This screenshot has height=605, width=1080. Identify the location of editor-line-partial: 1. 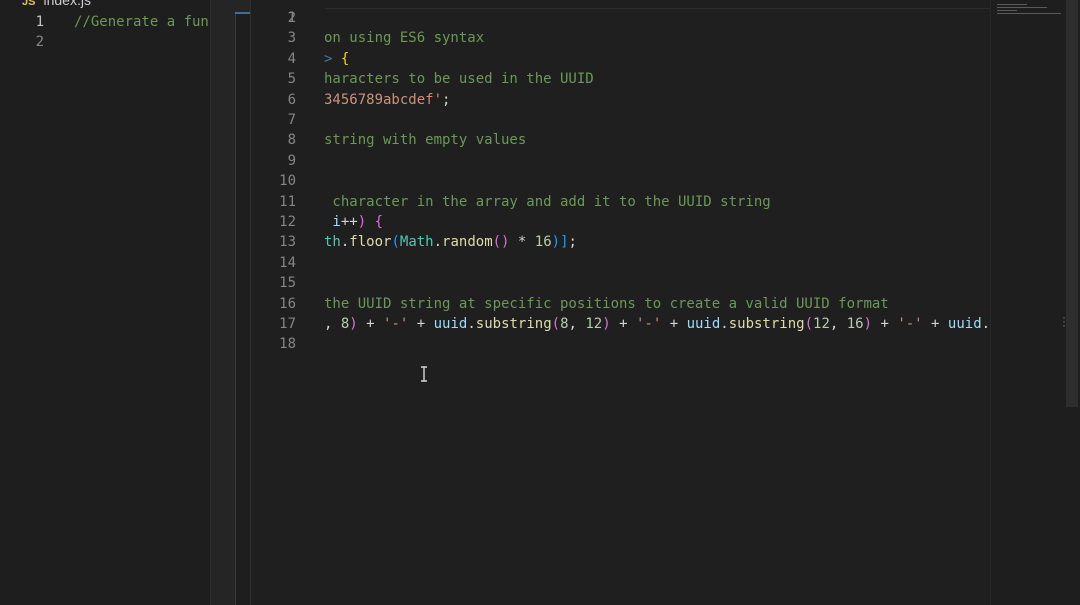
(621, 13).